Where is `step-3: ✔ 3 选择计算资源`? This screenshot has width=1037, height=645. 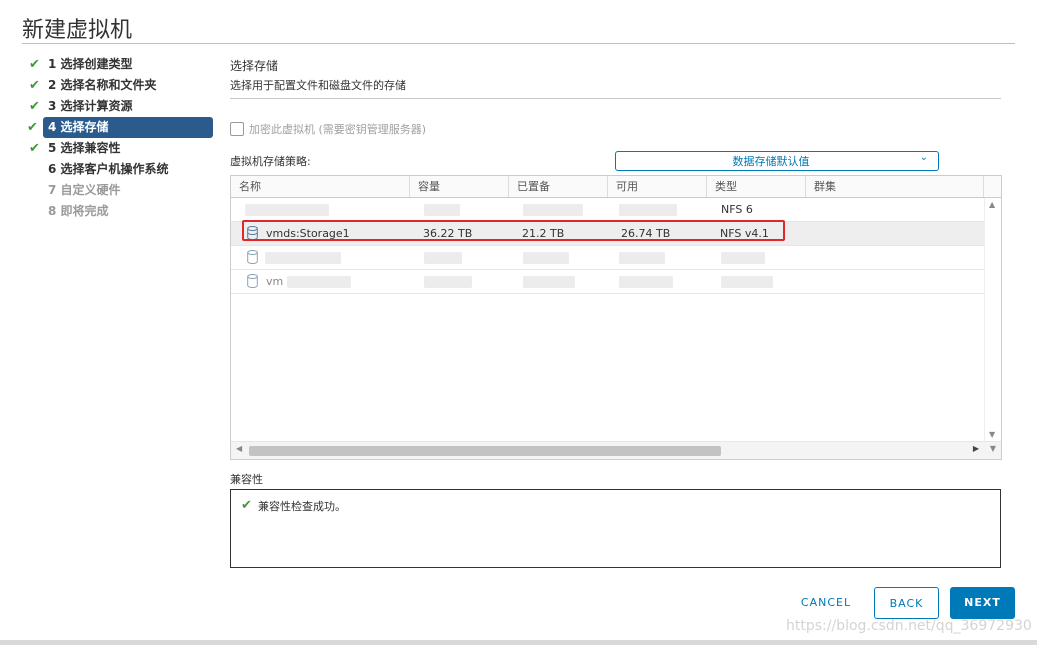
step-3: ✔ 3 选择计算资源 is located at coordinates (120, 106).